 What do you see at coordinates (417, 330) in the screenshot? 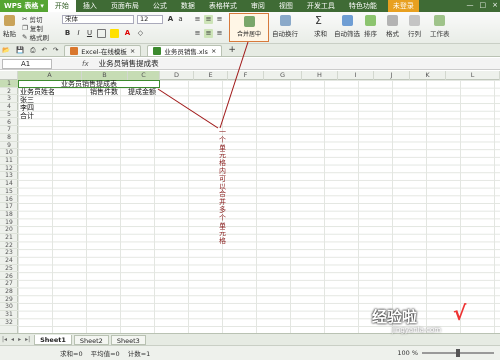
I see `watermark-url: jingyanla.com` at bounding box center [417, 330].